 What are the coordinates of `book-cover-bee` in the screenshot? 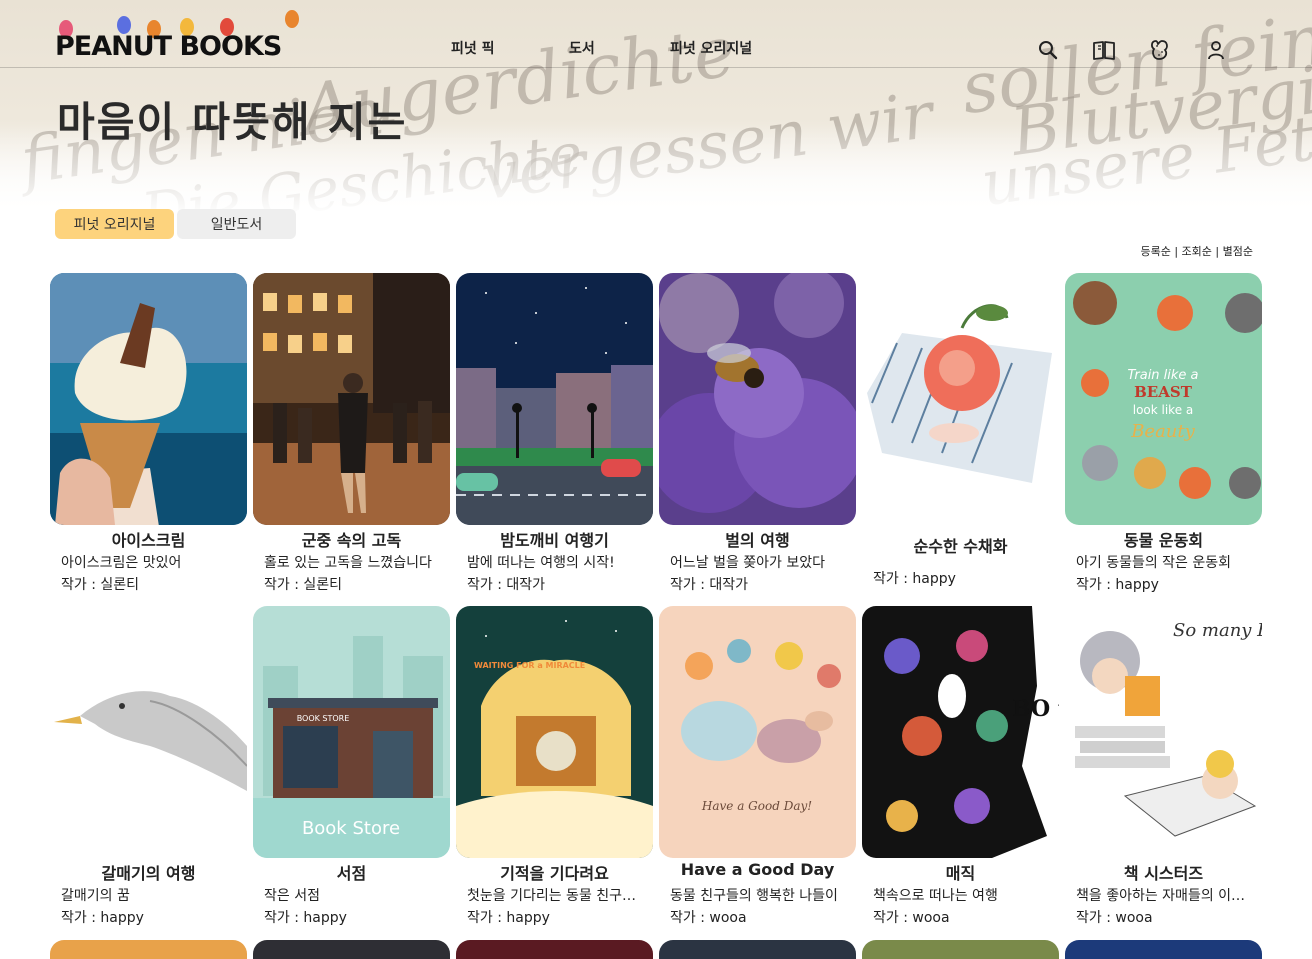 It's located at (757, 399).